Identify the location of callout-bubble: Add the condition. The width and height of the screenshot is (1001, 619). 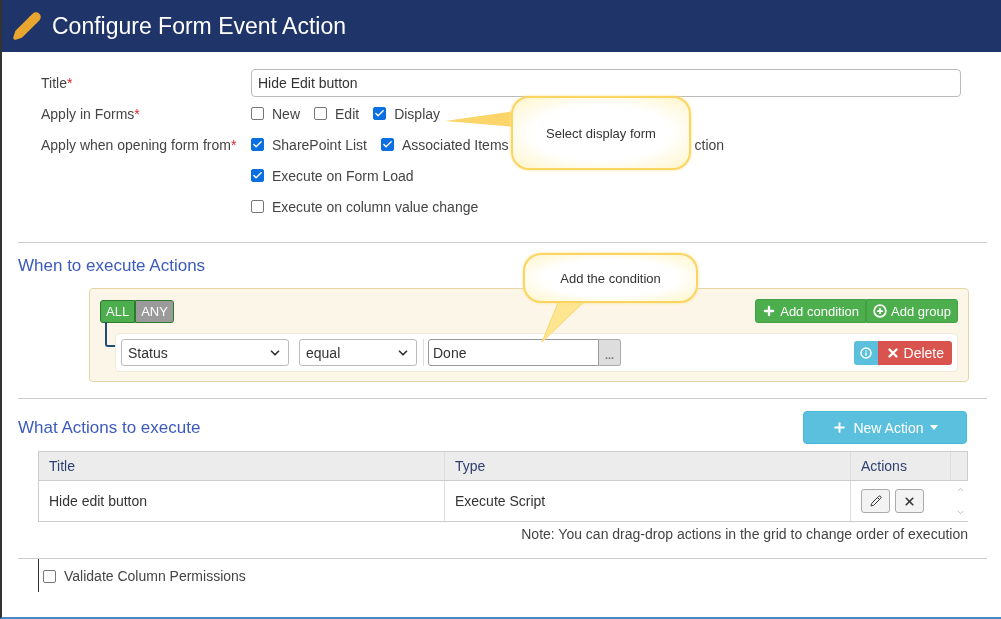
(610, 278).